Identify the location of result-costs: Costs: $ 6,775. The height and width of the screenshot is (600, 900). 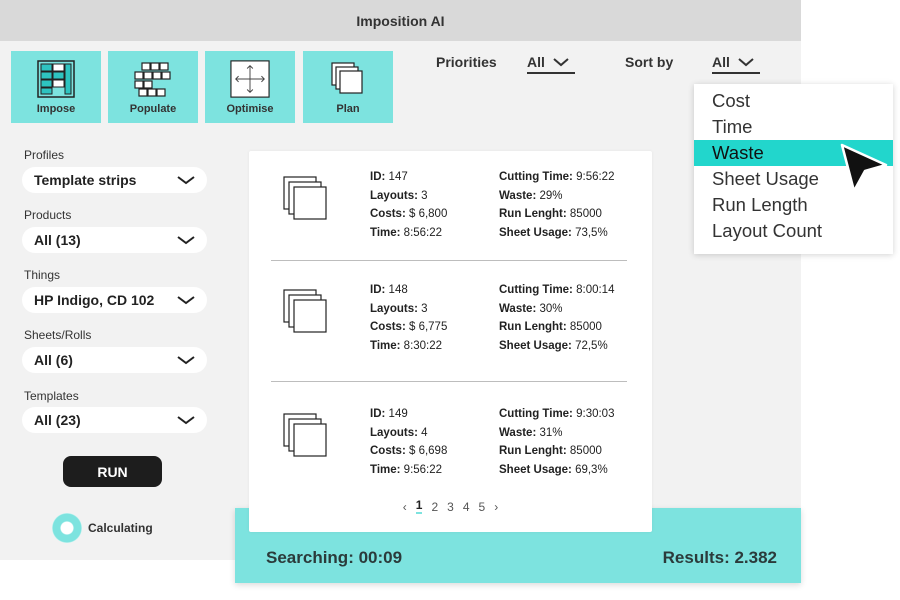
(408, 327).